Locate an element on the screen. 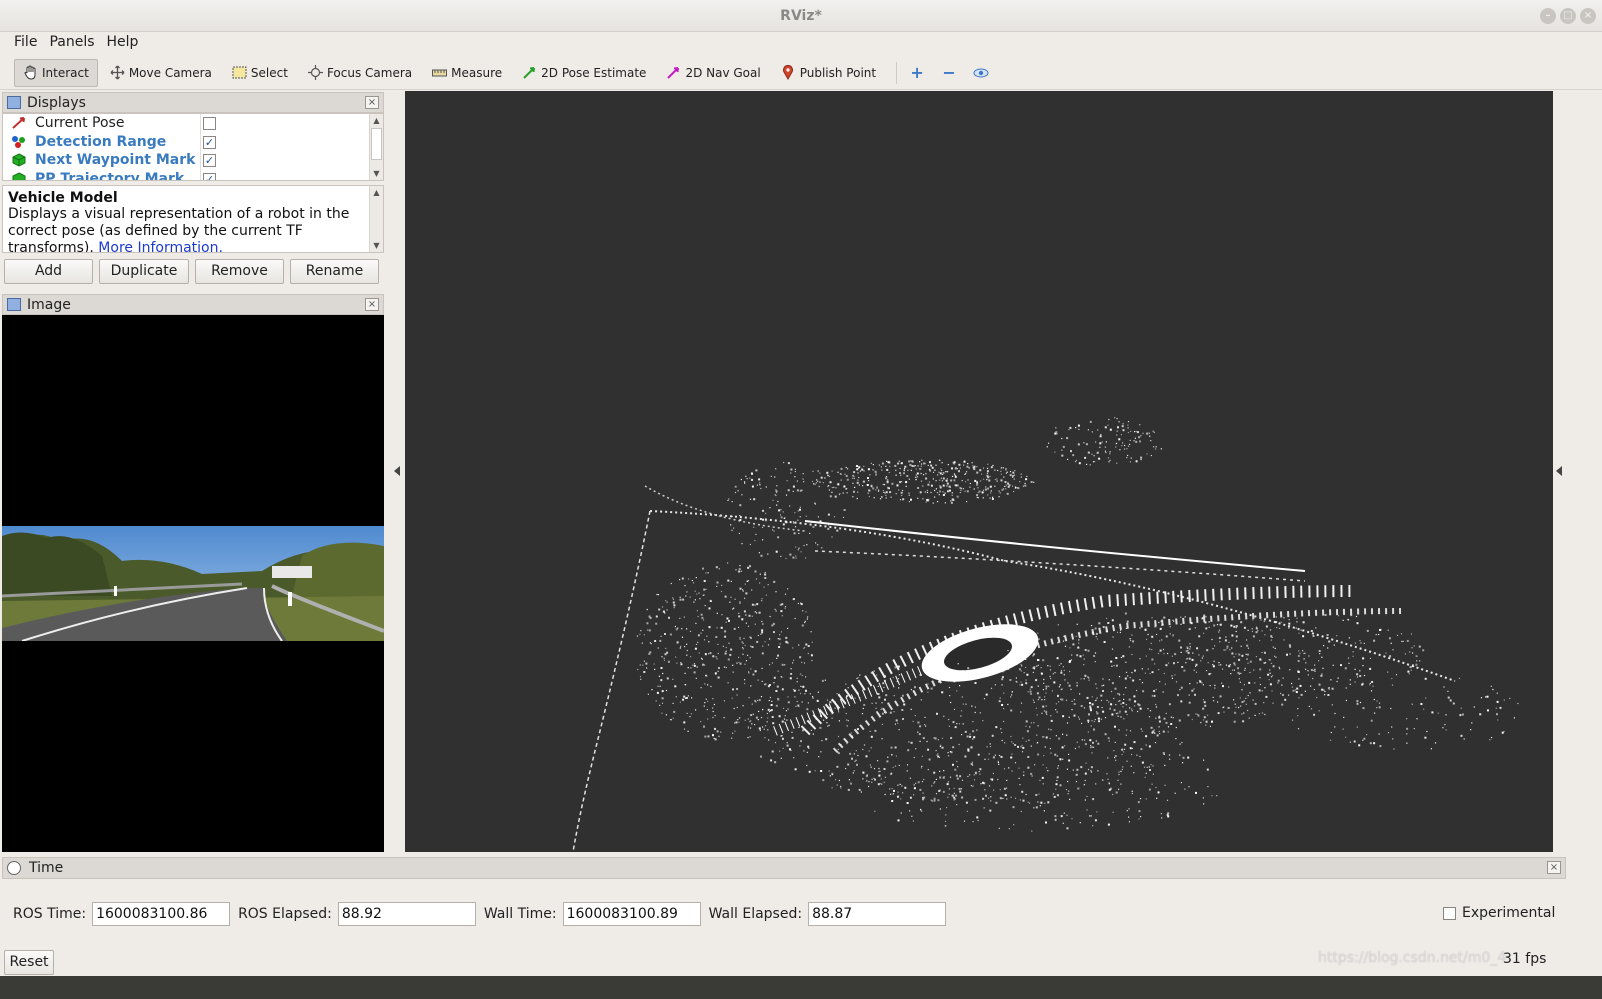 This screenshot has height=999, width=1602. move-camera-icon is located at coordinates (117, 72).